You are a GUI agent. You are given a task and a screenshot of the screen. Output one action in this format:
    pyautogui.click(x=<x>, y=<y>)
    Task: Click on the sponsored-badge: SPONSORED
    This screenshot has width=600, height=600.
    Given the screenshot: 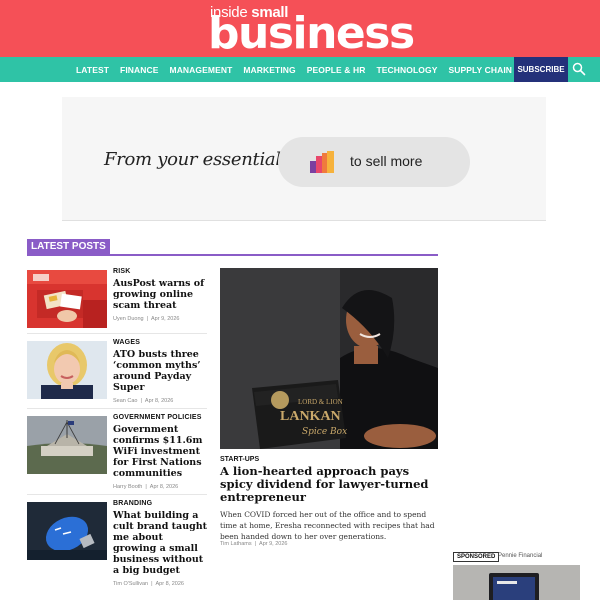 What is the action you would take?
    pyautogui.click(x=476, y=557)
    